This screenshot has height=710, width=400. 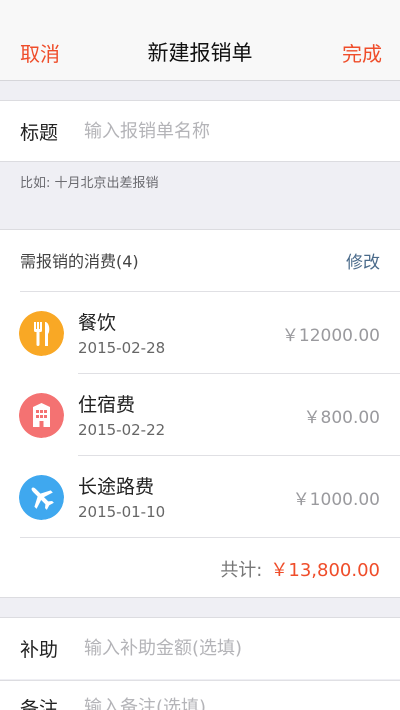 What do you see at coordinates (39, 704) in the screenshot?
I see `note-label: 备注` at bounding box center [39, 704].